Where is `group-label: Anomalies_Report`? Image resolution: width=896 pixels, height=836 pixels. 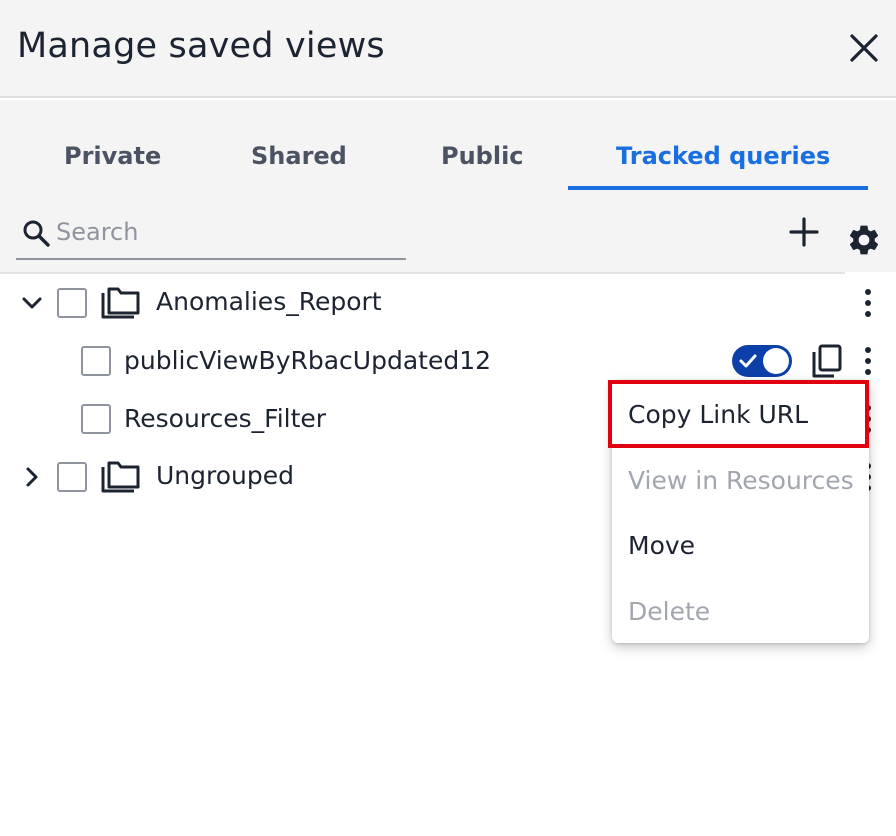 group-label: Anomalies_Report is located at coordinates (269, 301).